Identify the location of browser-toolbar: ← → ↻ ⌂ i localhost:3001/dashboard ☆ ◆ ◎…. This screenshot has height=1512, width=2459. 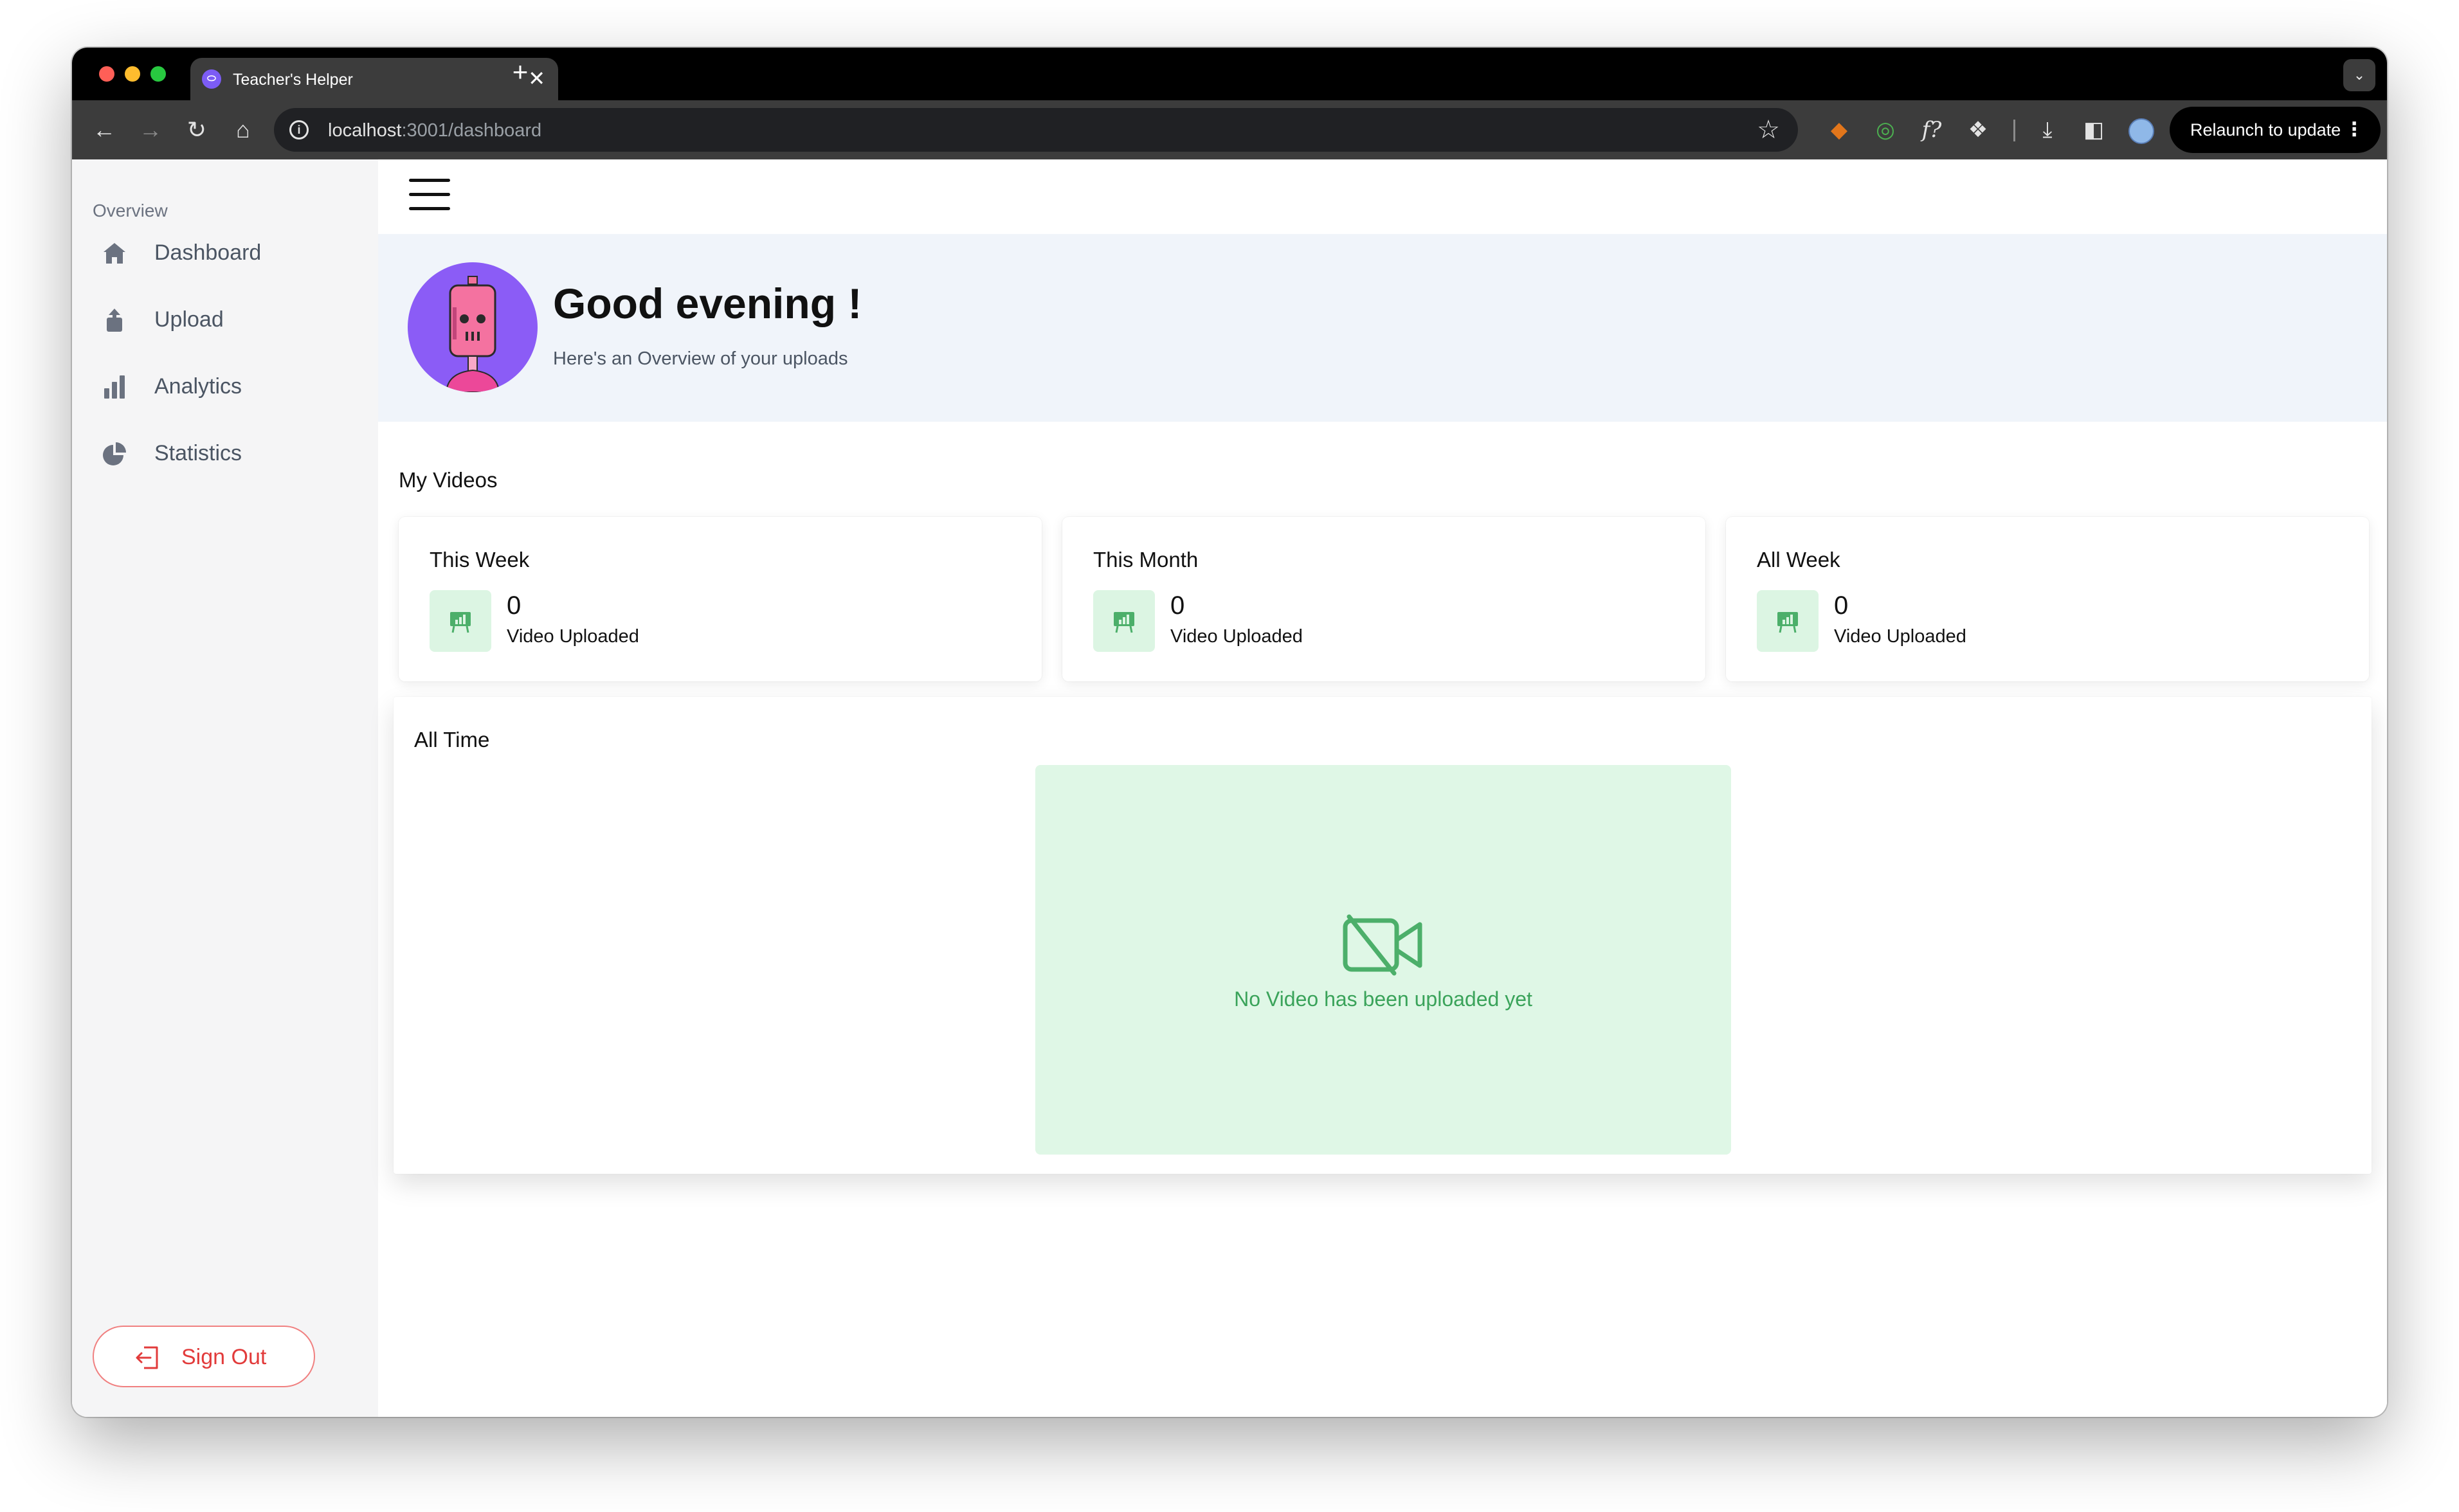
(1229, 130).